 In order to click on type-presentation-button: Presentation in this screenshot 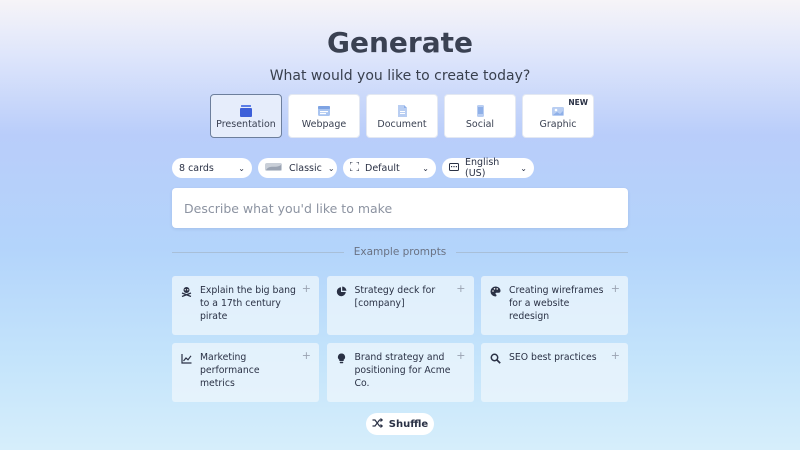, I will do `click(246, 116)`.